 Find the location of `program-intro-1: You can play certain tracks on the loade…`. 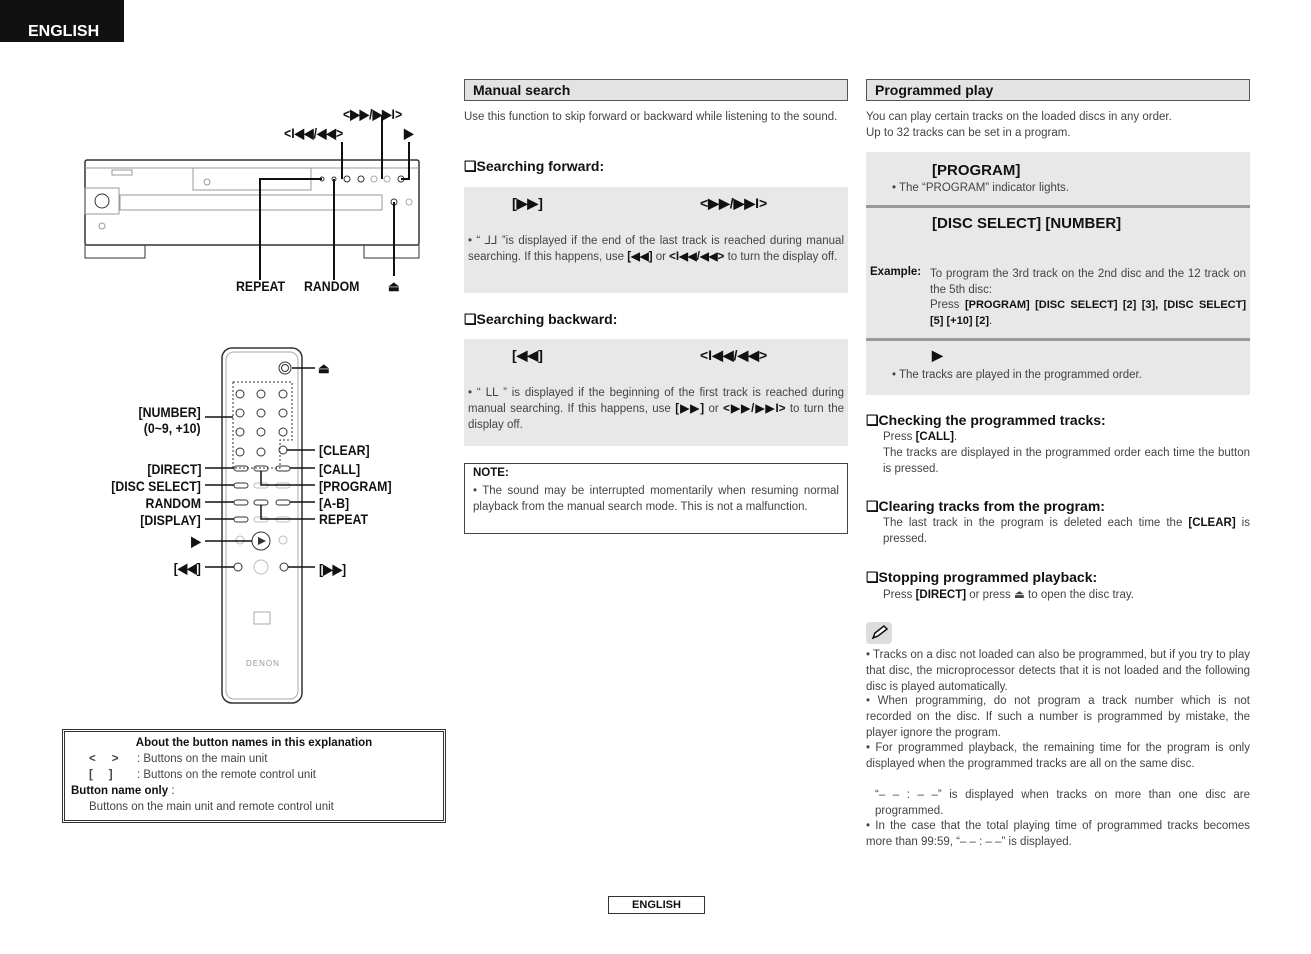

program-intro-1: You can play certain tracks on the loade… is located at coordinates (1019, 117).